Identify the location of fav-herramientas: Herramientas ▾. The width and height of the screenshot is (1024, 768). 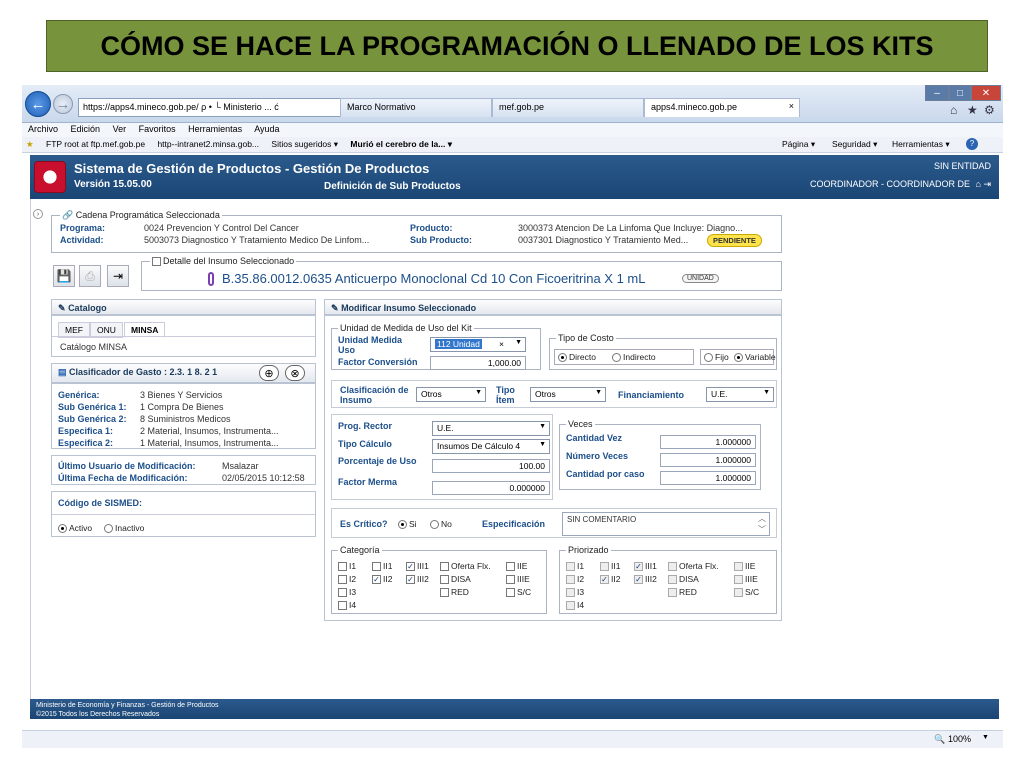
(921, 144).